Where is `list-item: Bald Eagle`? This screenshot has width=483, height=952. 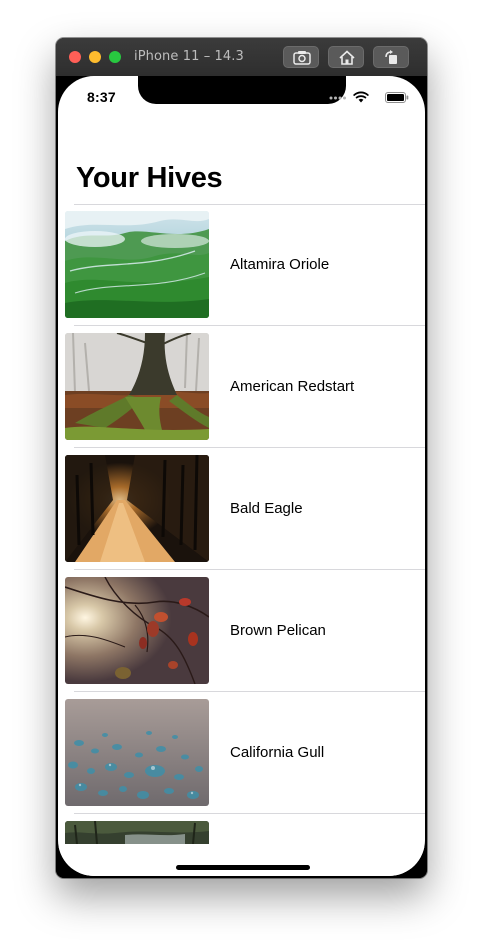 list-item: Bald Eagle is located at coordinates (241, 509).